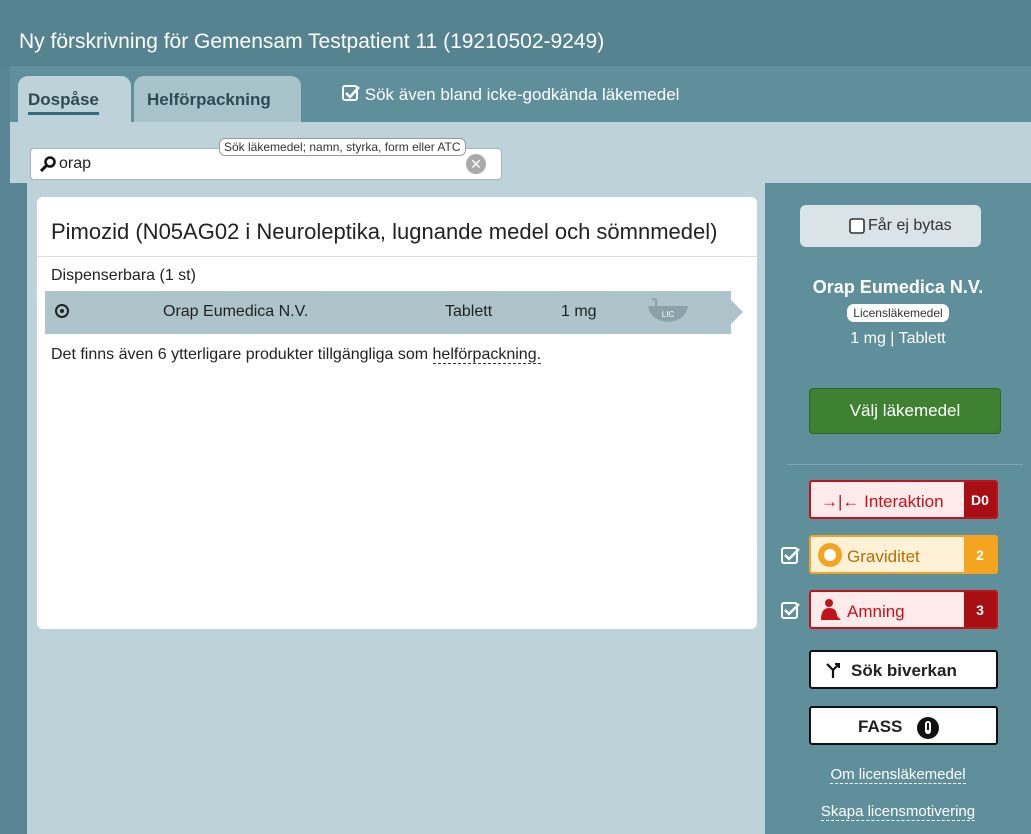  Describe the element at coordinates (980, 499) in the screenshot. I see `interaction-badge: D0` at that location.